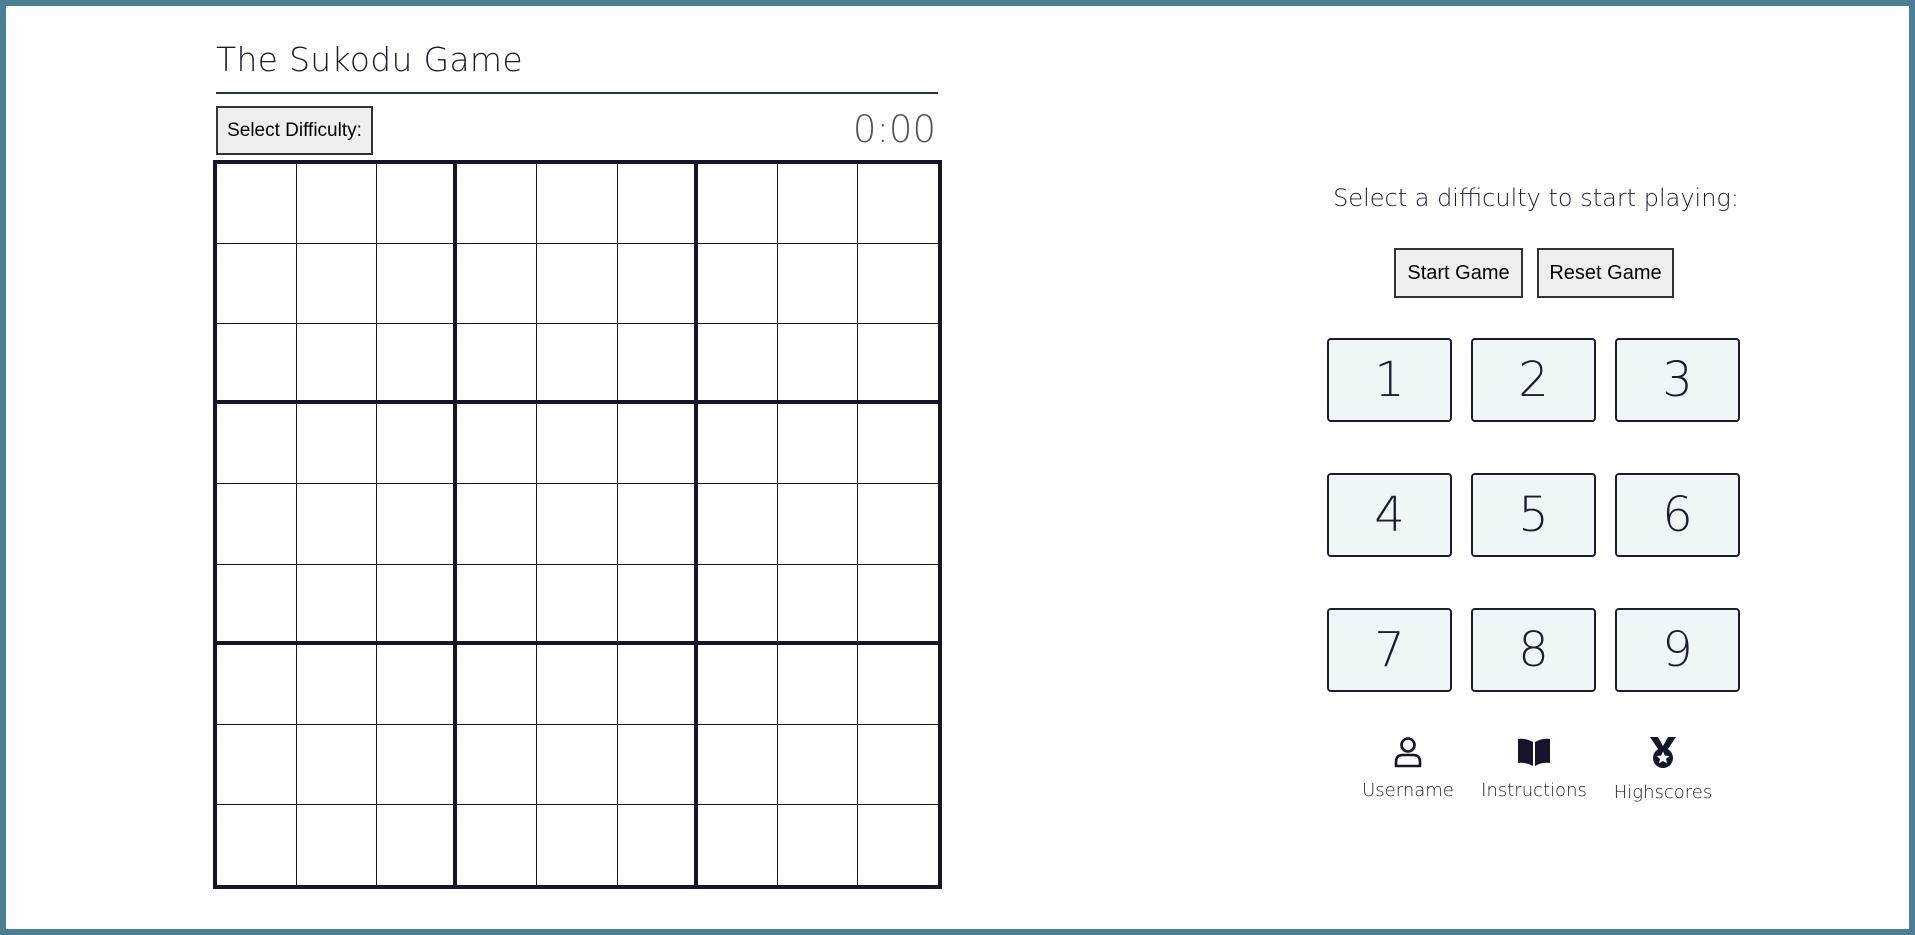 Image resolution: width=1915 pixels, height=935 pixels. I want to click on highscores-link: Highscores, so click(1663, 769).